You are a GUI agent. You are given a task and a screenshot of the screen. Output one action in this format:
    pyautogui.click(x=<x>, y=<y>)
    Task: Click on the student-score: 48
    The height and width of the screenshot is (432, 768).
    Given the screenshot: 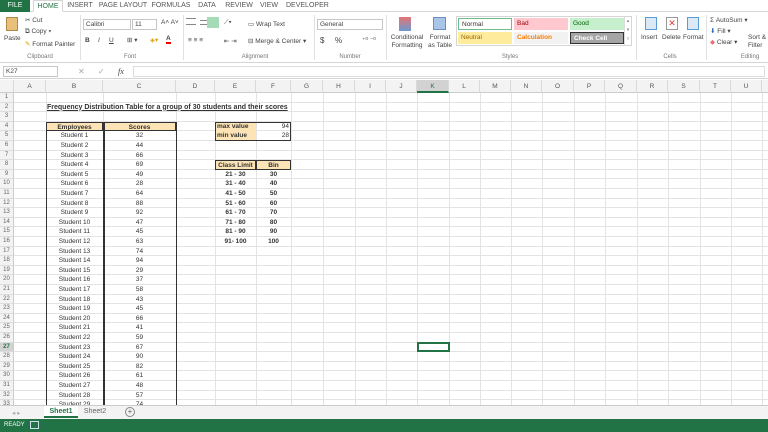 What is the action you would take?
    pyautogui.click(x=139, y=386)
    